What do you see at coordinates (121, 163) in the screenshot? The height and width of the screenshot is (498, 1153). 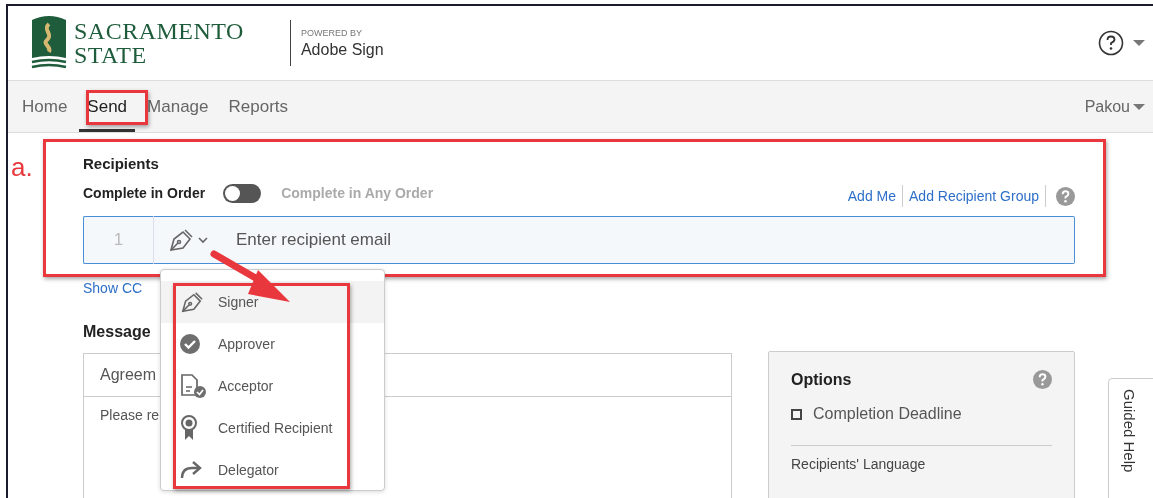 I see `section-title: Recipients` at bounding box center [121, 163].